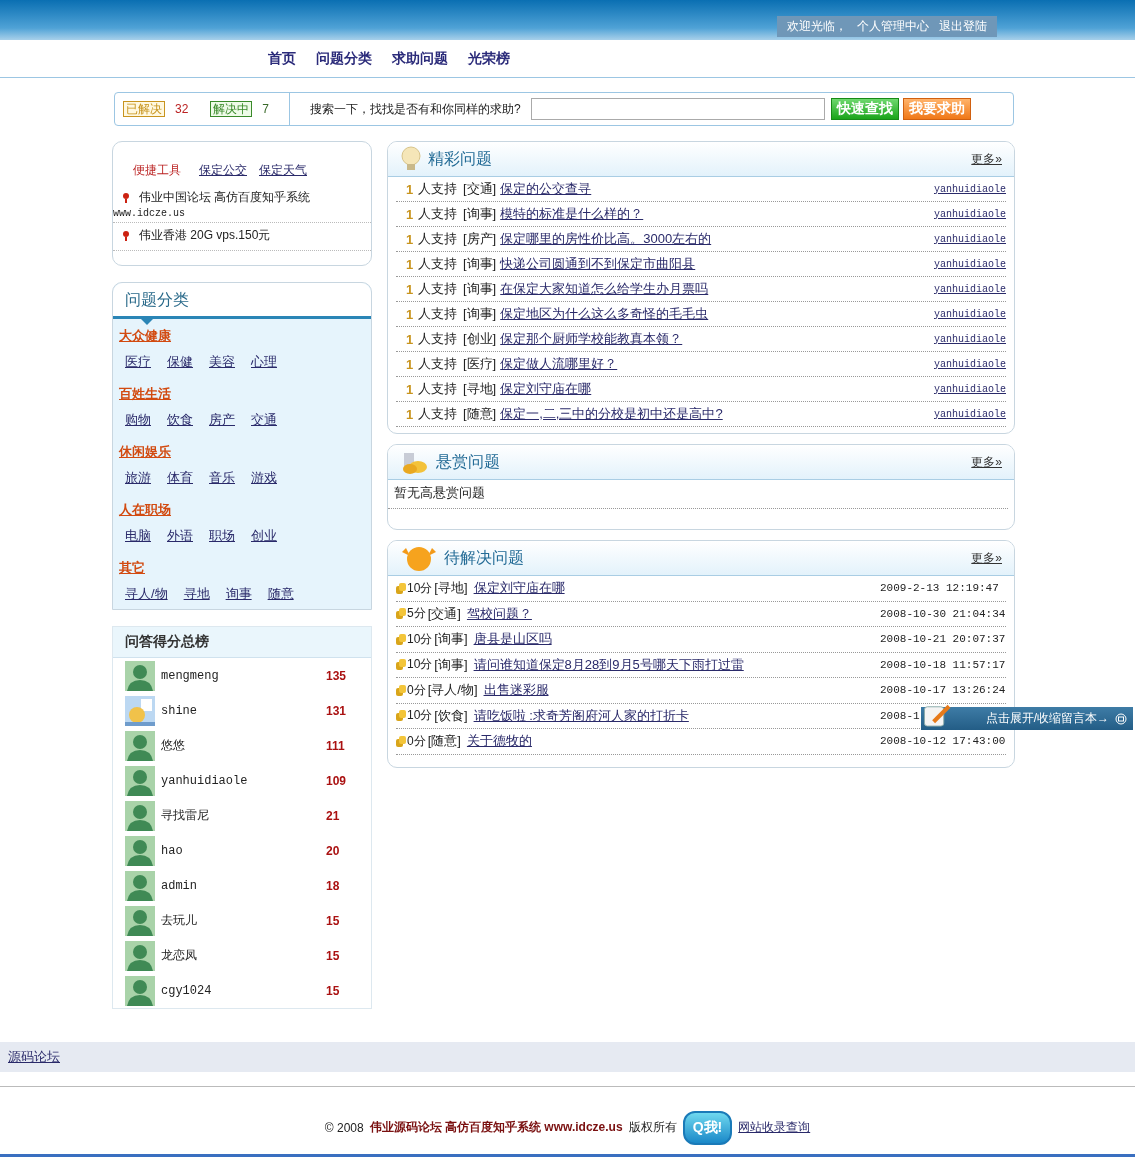  What do you see at coordinates (242, 642) in the screenshot?
I see `panel-title: 问答得分总榜` at bounding box center [242, 642].